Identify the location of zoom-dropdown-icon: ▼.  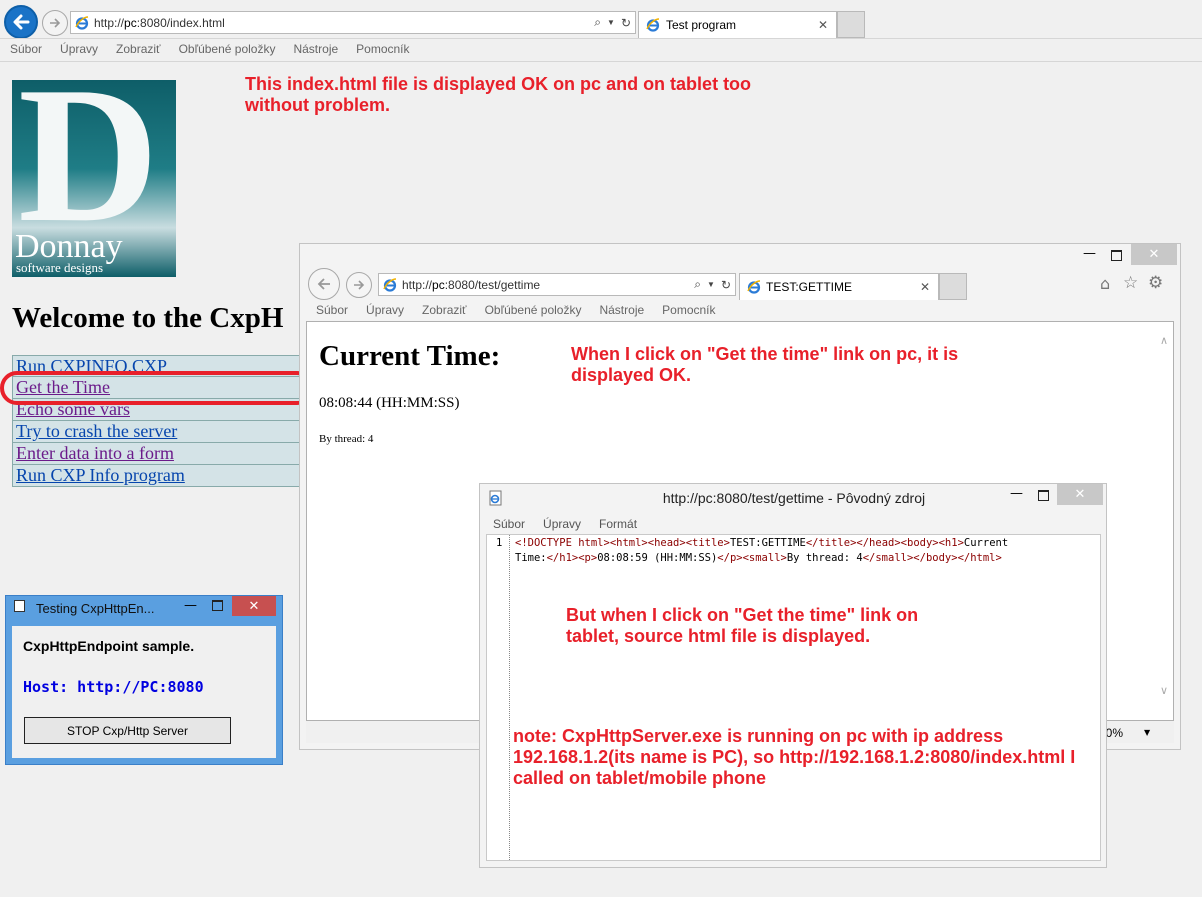
(1147, 732).